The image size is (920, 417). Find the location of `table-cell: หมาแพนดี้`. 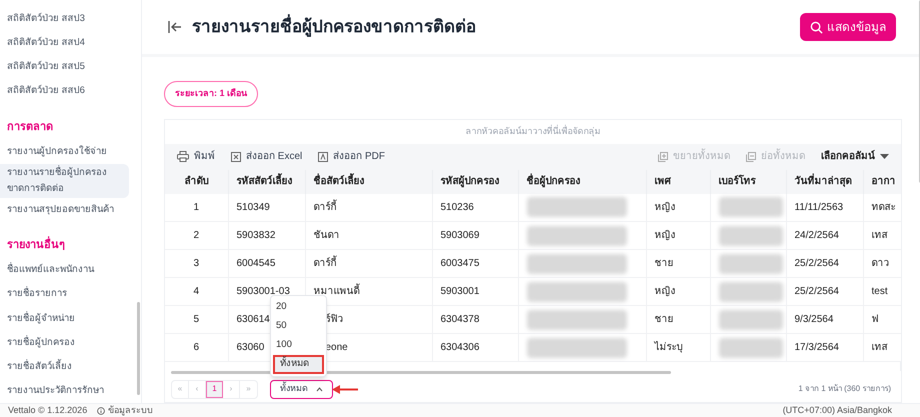

table-cell: หมาแพนดี้ is located at coordinates (337, 291).